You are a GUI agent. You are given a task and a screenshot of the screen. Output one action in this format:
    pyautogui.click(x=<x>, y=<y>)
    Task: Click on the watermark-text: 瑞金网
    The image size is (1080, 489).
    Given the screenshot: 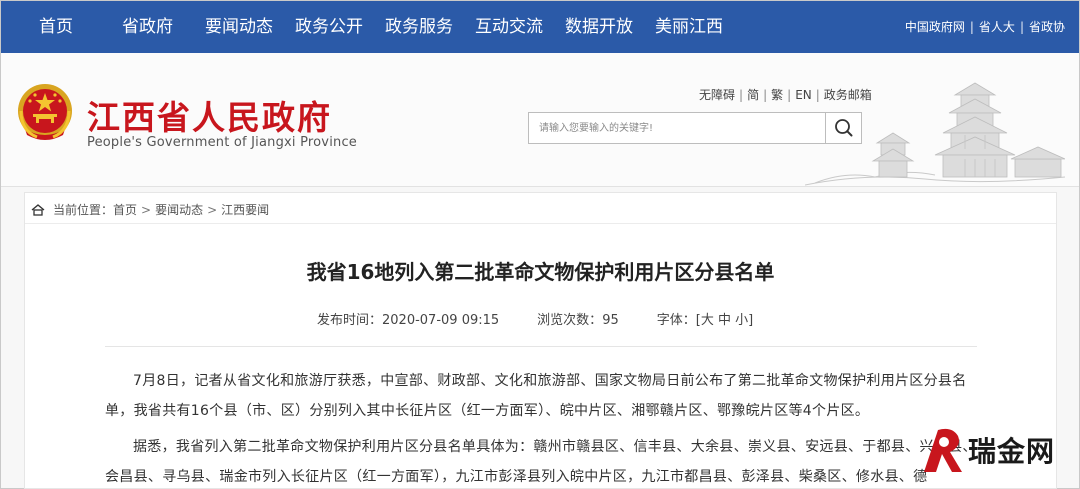 What is the action you would take?
    pyautogui.click(x=1012, y=451)
    